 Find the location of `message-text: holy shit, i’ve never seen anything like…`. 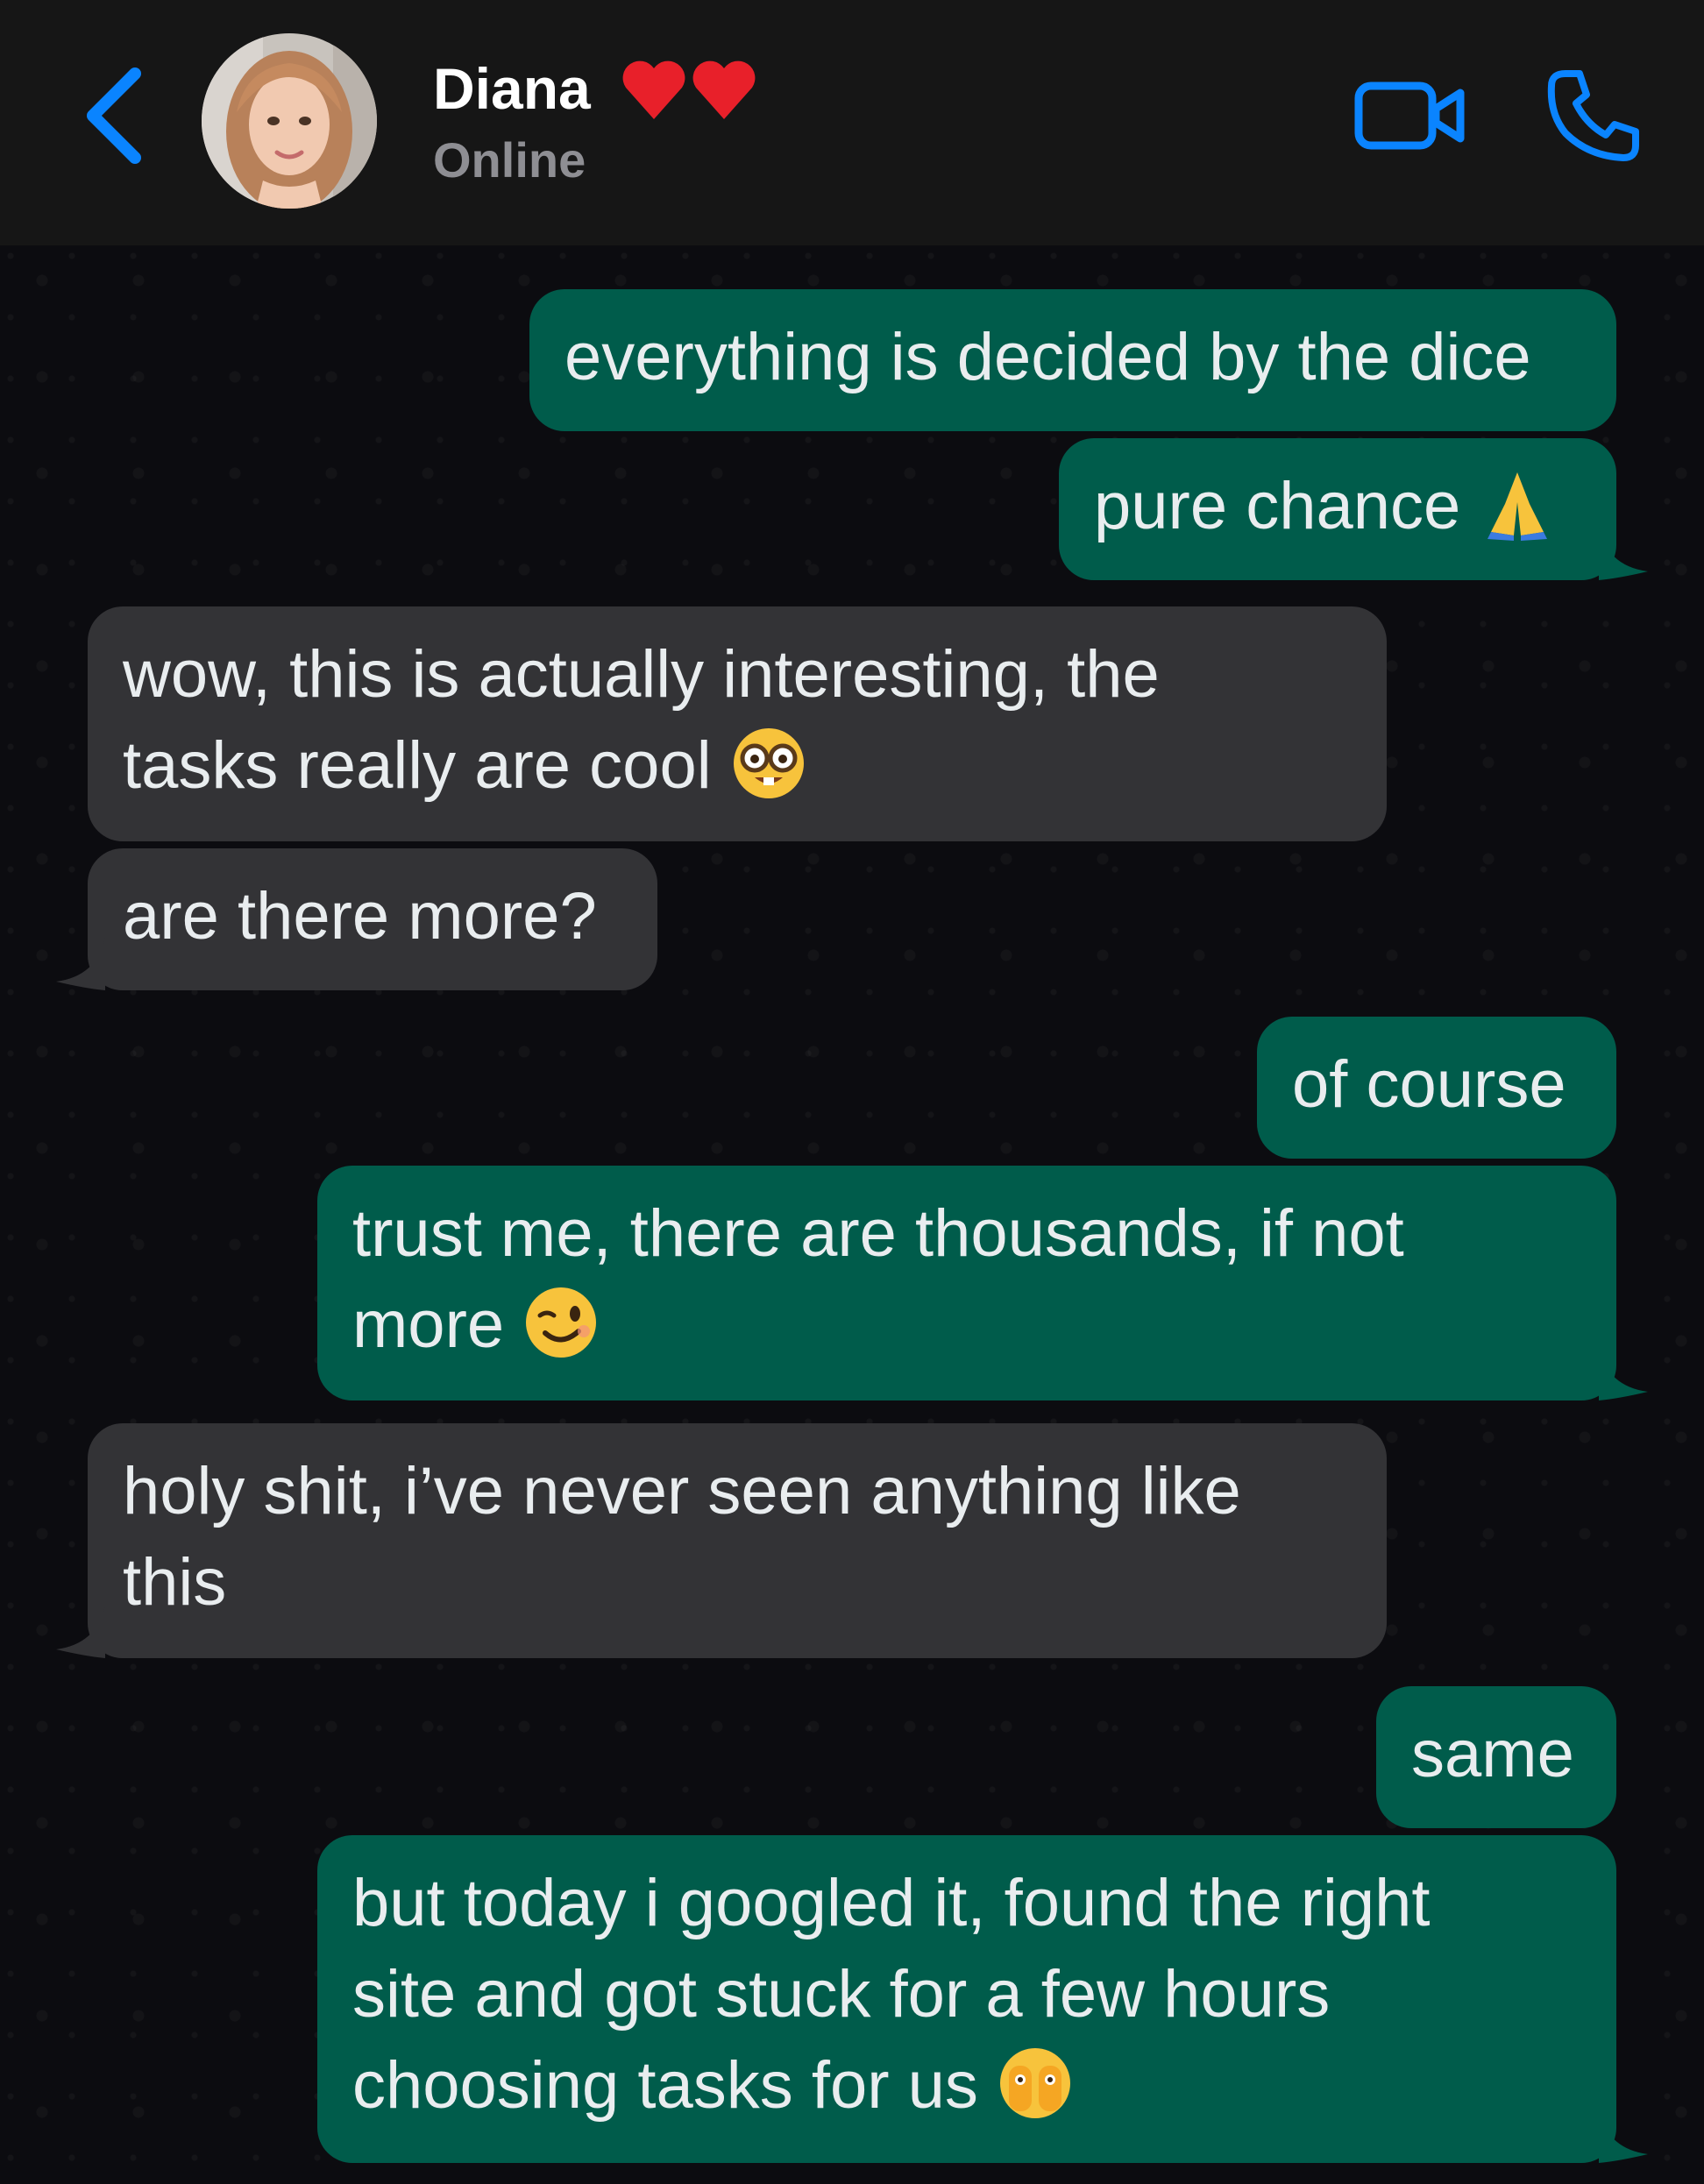

message-text: holy shit, i’ve never seen anything like… is located at coordinates (682, 1537).